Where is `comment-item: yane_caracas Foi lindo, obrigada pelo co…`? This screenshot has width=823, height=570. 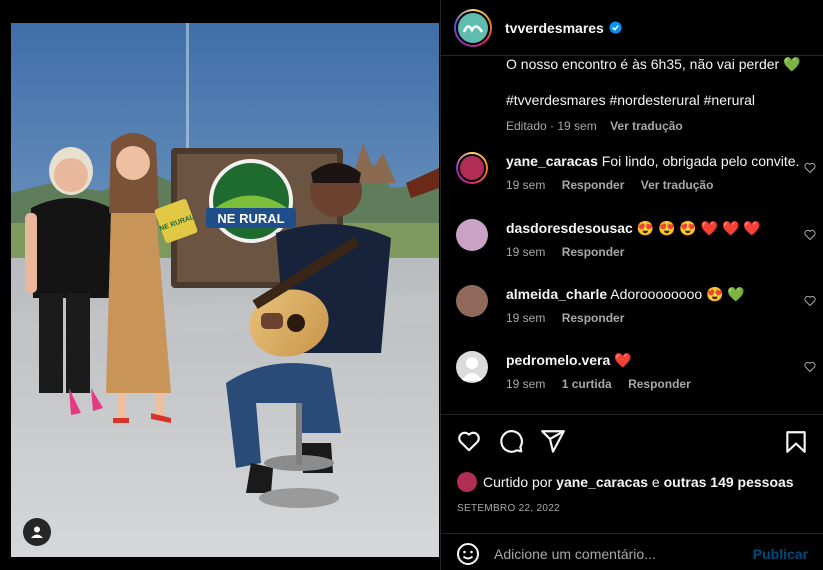
comment-item: yane_caracas Foi lindo, obrigada pelo co… is located at coordinates (636, 178).